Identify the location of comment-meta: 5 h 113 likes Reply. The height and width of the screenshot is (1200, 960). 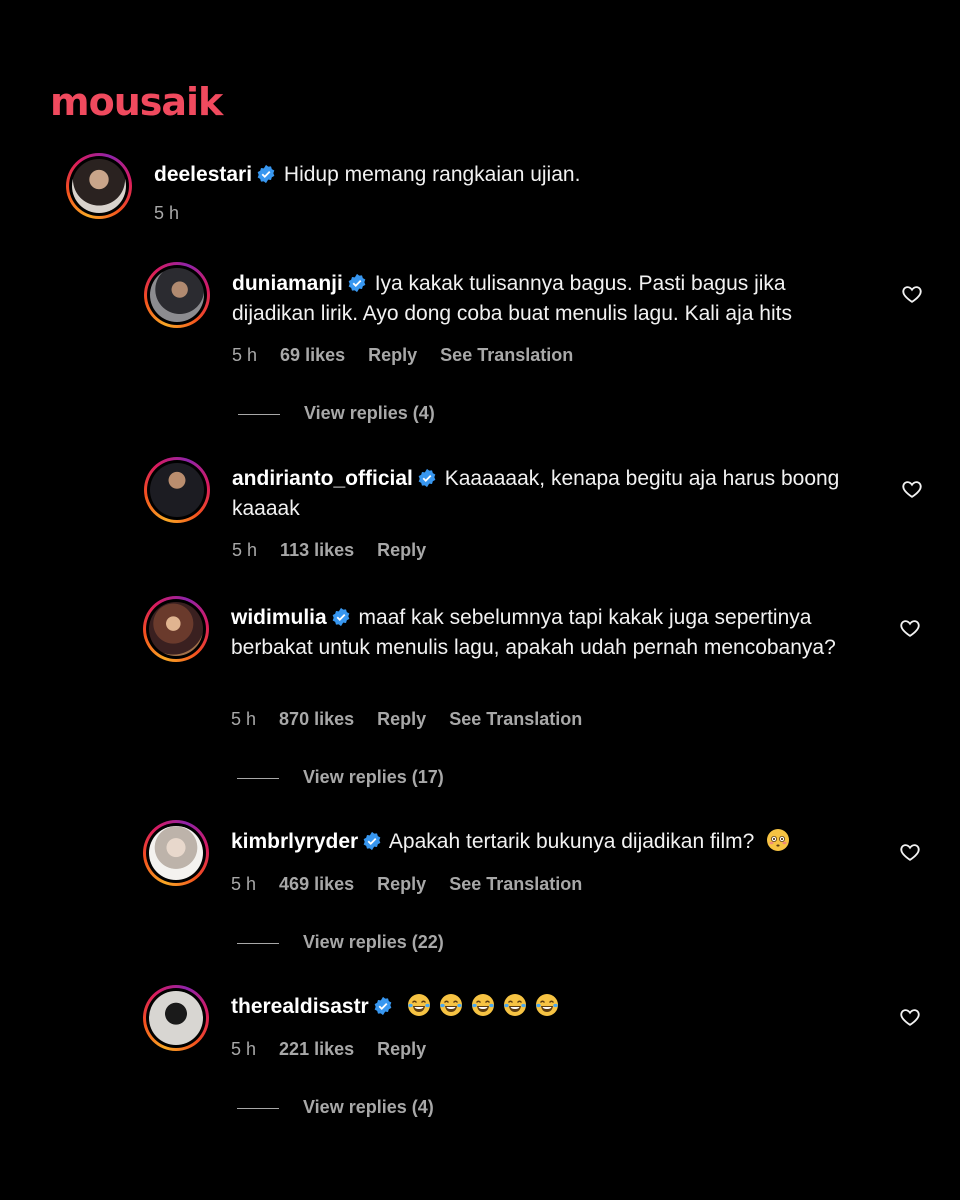
(338, 550).